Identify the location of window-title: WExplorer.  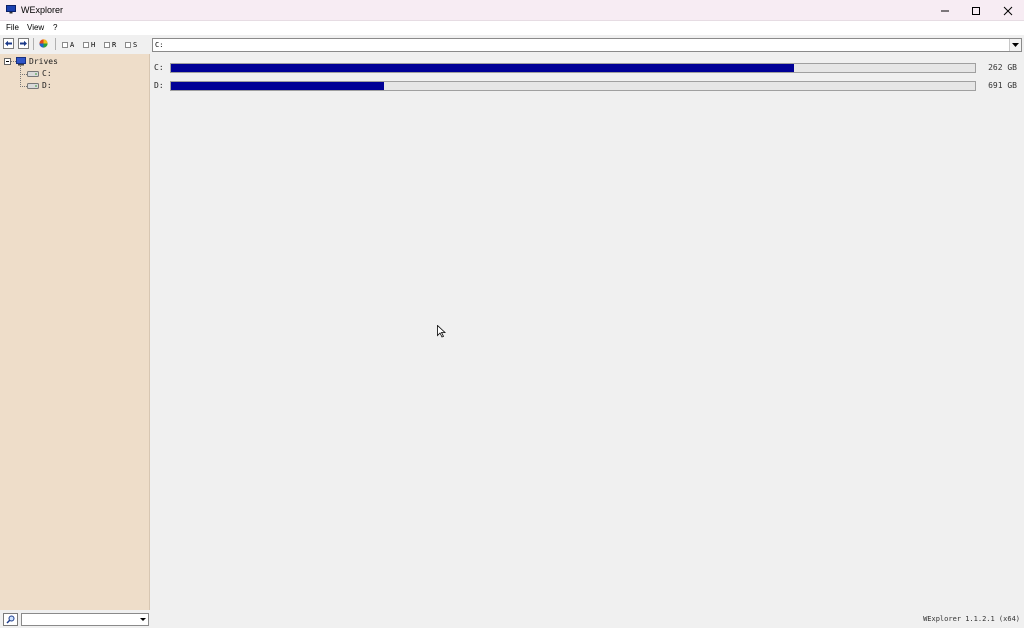
(42, 10).